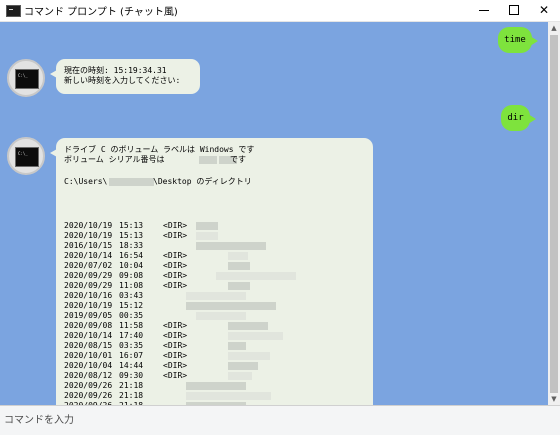 The height and width of the screenshot is (435, 560). I want to click on dir-entry-date: 2020/09/08, so click(88, 325).